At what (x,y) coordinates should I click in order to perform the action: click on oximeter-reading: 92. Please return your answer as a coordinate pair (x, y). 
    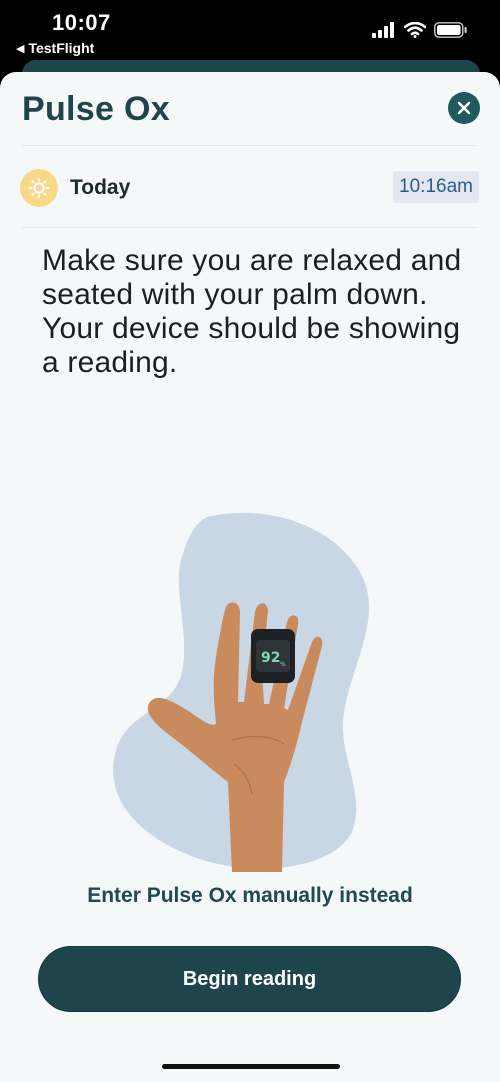
    Looking at the image, I should click on (270, 658).